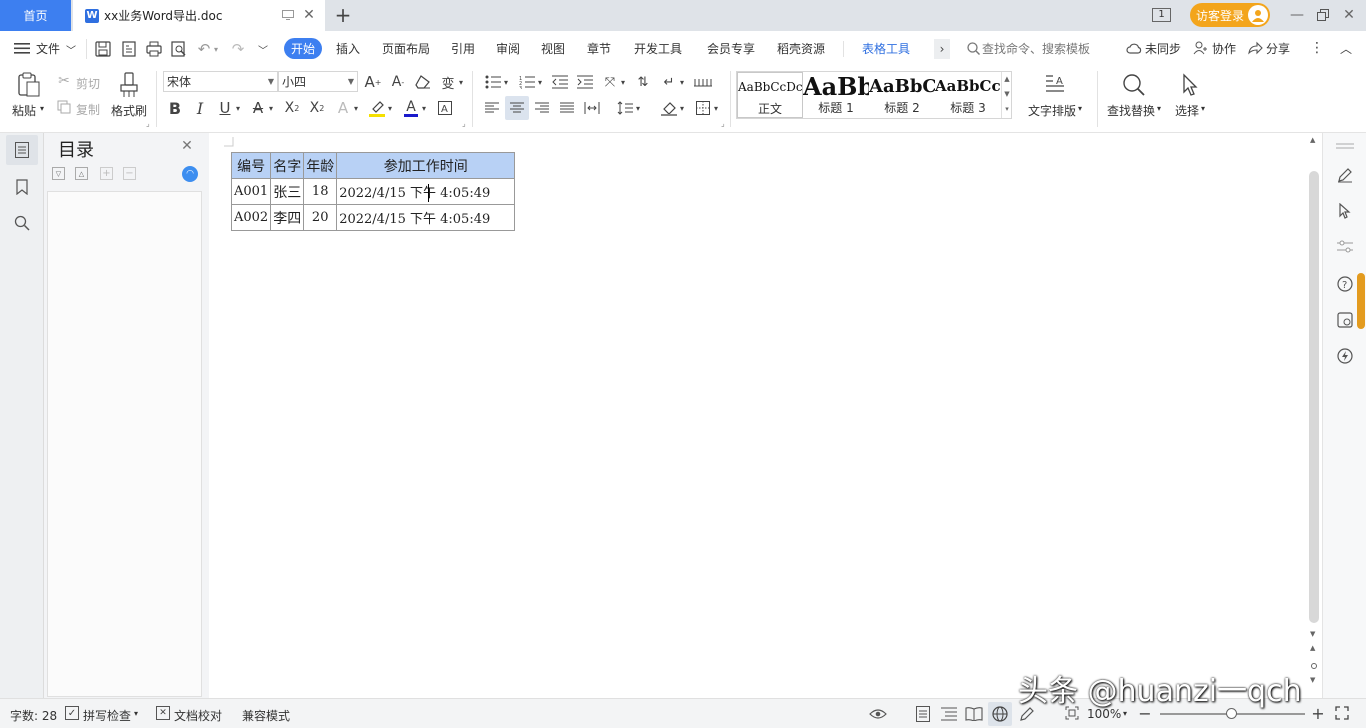  I want to click on increase-indent-icon, so click(585, 82).